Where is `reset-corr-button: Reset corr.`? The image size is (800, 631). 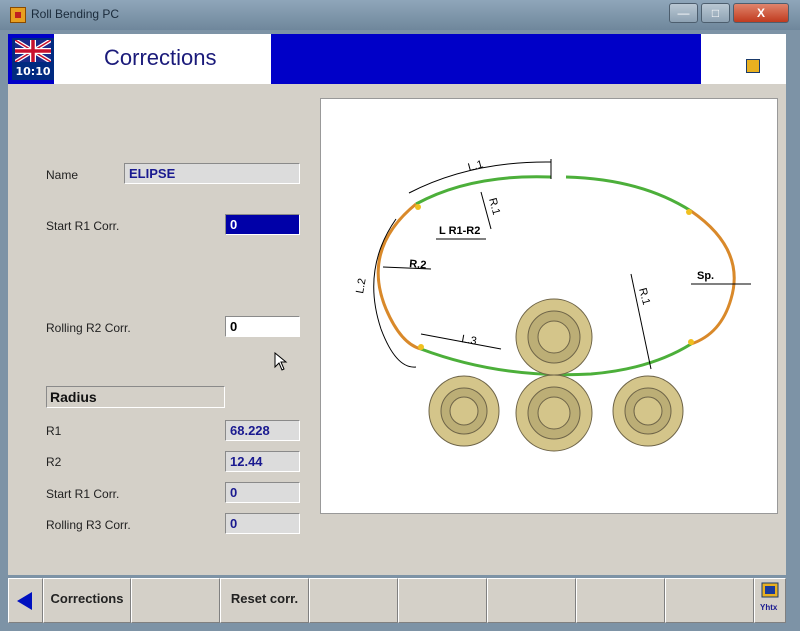 reset-corr-button: Reset corr. is located at coordinates (264, 600).